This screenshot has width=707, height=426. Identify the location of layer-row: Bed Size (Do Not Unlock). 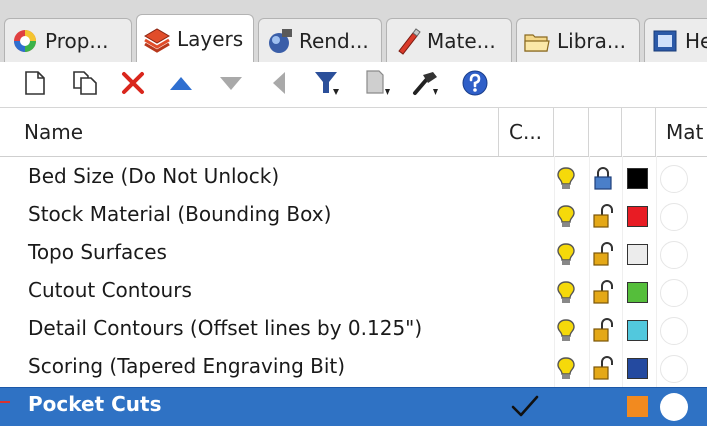
(353, 179).